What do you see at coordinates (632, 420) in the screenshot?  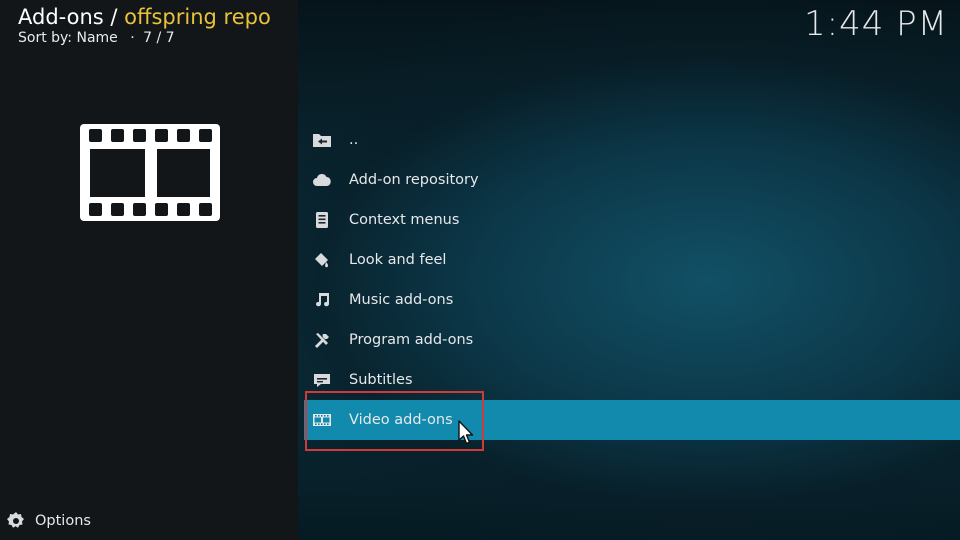 I see `list-item-video-addons: Video add-ons` at bounding box center [632, 420].